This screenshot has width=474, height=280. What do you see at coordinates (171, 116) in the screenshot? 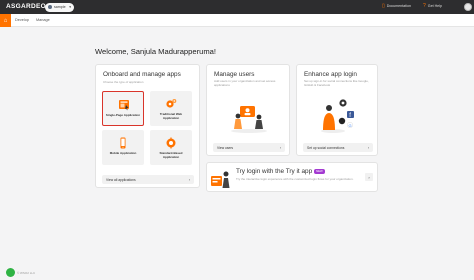
I see `traditional-web-app-label: Traditional Web Application` at bounding box center [171, 116].